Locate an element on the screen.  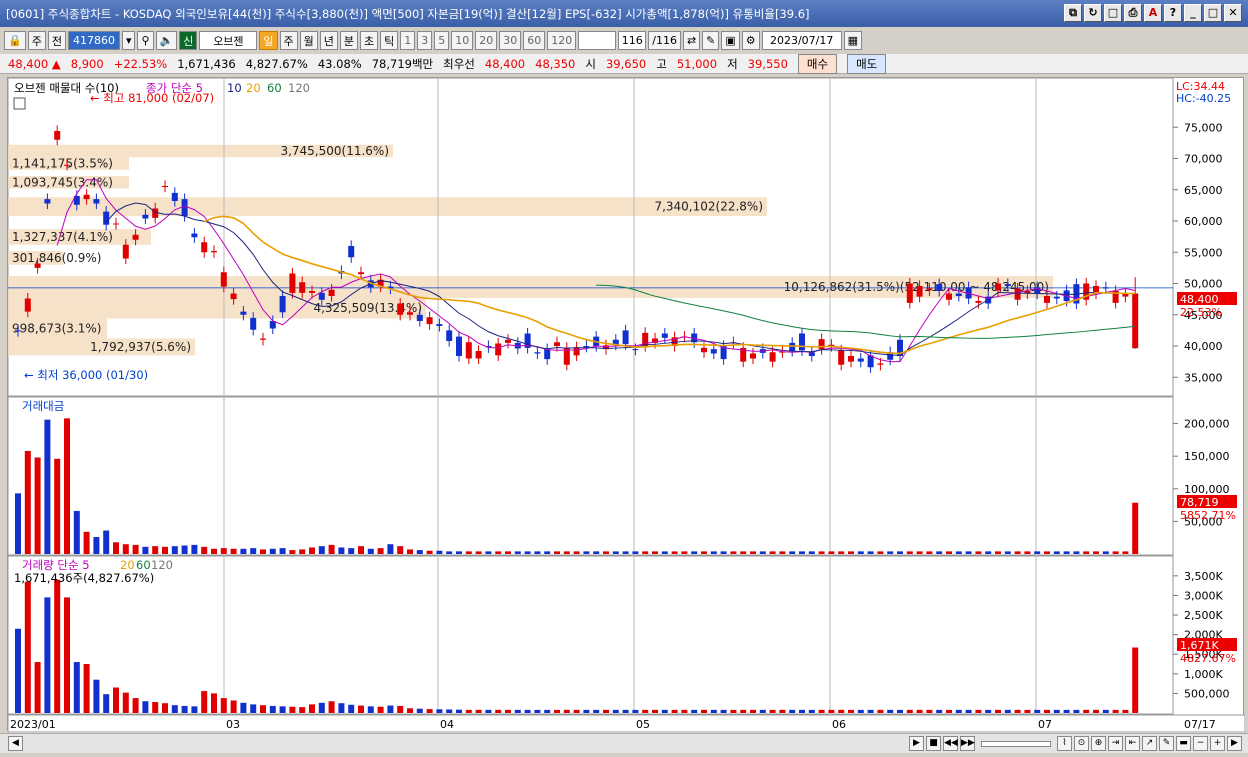
color-icon: ▬ is located at coordinates (1183, 743).